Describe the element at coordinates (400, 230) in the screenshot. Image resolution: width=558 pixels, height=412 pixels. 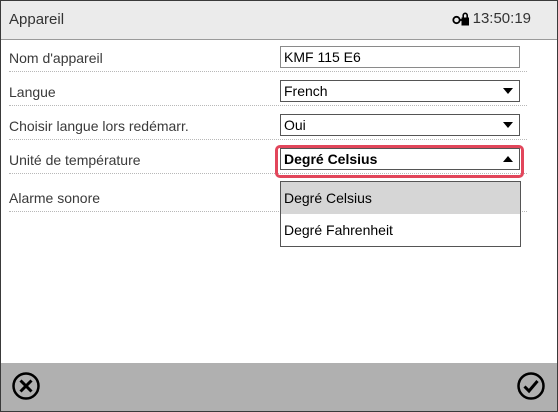
I see `option-degre-fahrenheit: Degré Fahrenheit` at that location.